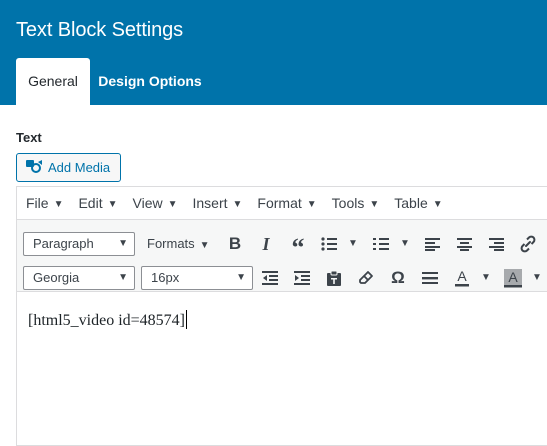 The image size is (547, 446). What do you see at coordinates (432, 244) in the screenshot?
I see `align-left-icon` at bounding box center [432, 244].